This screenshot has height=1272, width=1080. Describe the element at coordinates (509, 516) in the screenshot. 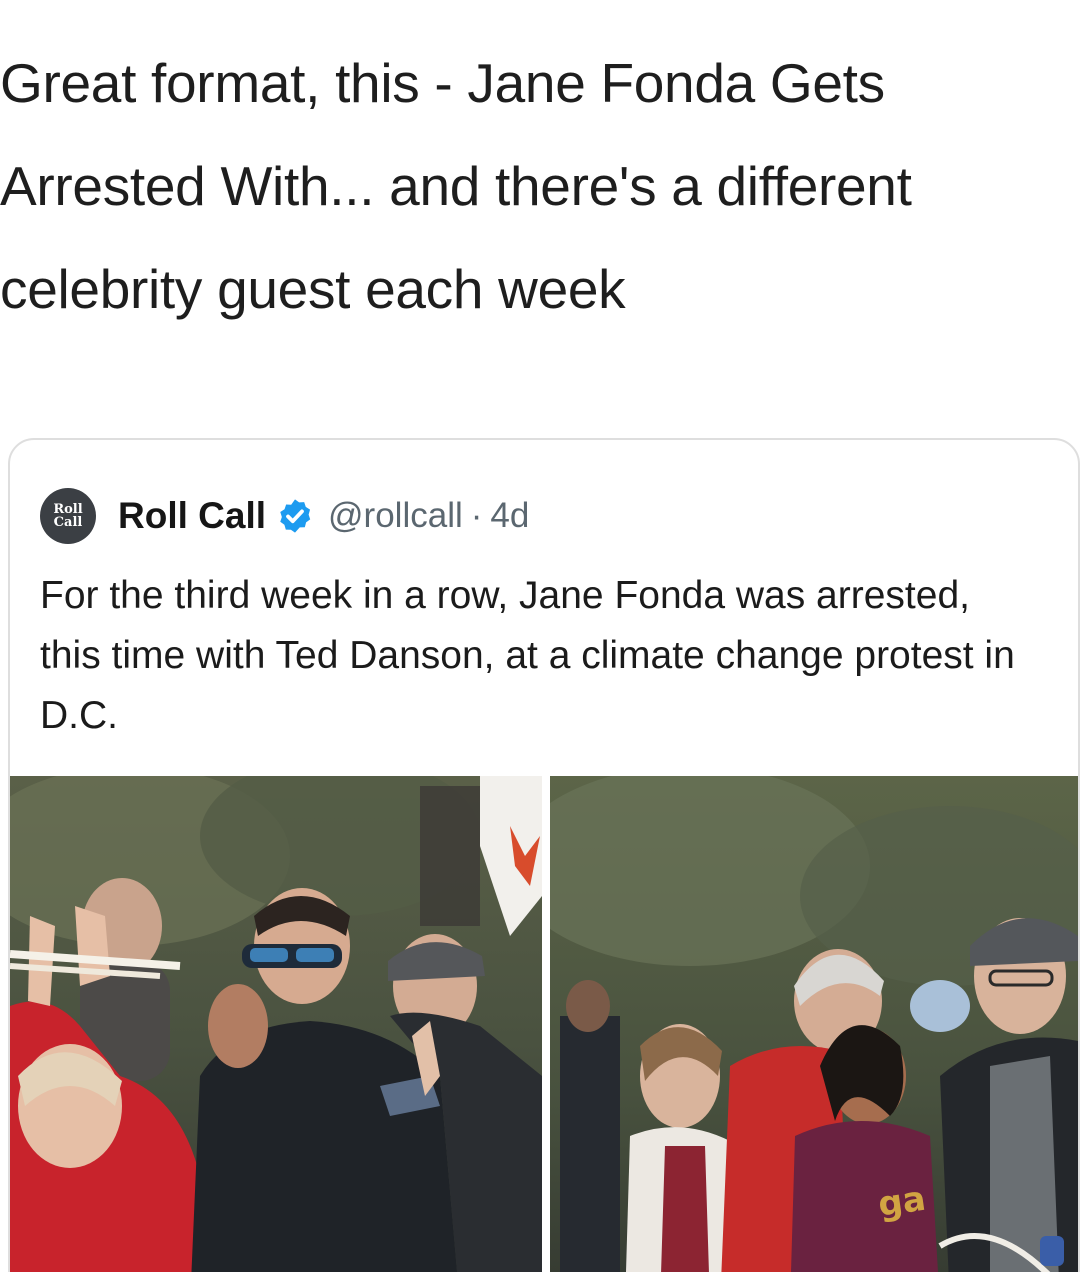

I see `tweet-timestamp: 4d` at that location.